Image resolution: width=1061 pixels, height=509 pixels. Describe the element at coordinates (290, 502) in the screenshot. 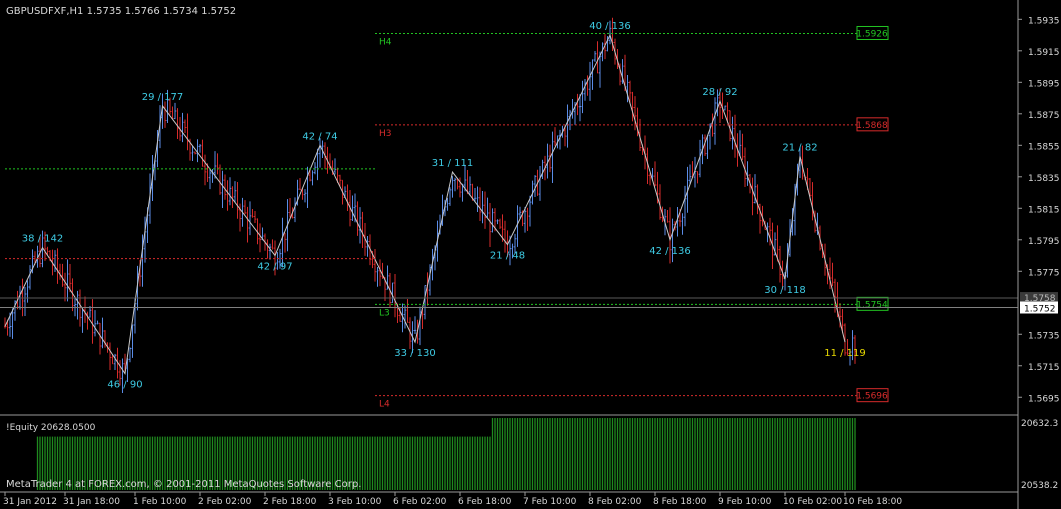

I see `time-tick-label: 2 Feb 18:00` at that location.